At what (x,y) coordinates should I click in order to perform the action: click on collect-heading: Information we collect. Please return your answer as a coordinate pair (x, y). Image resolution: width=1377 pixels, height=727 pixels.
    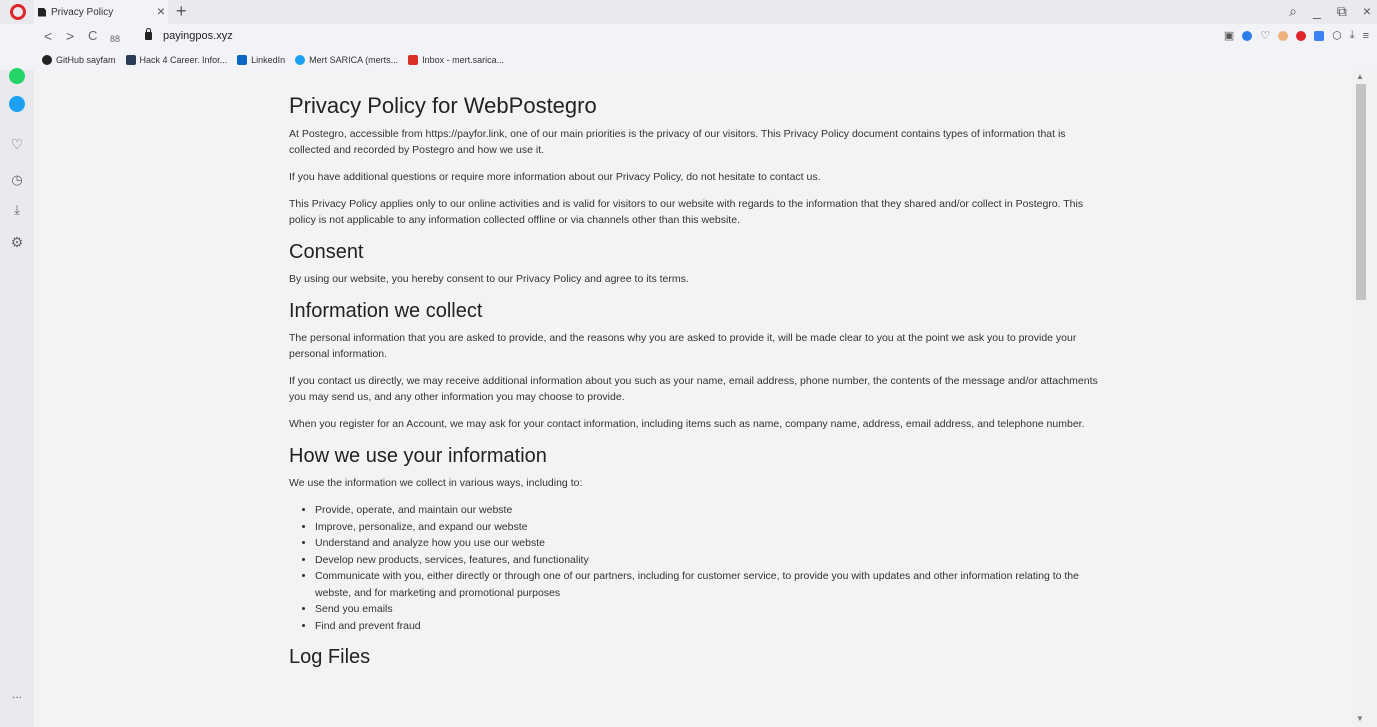
    Looking at the image, I should click on (386, 311).